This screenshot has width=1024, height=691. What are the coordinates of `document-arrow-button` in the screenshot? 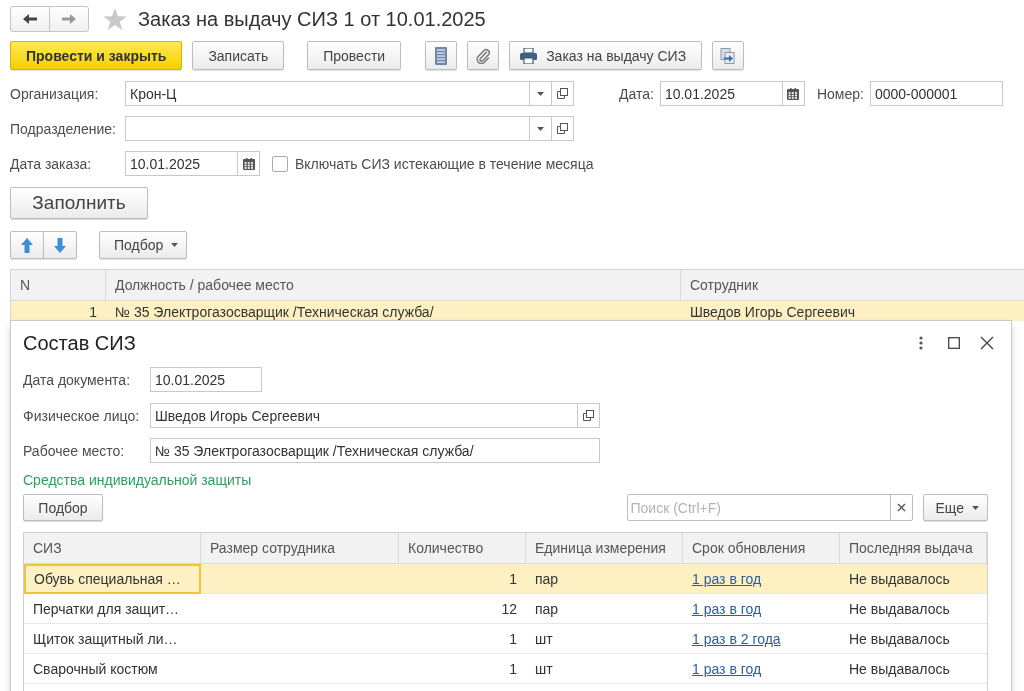 It's located at (728, 55).